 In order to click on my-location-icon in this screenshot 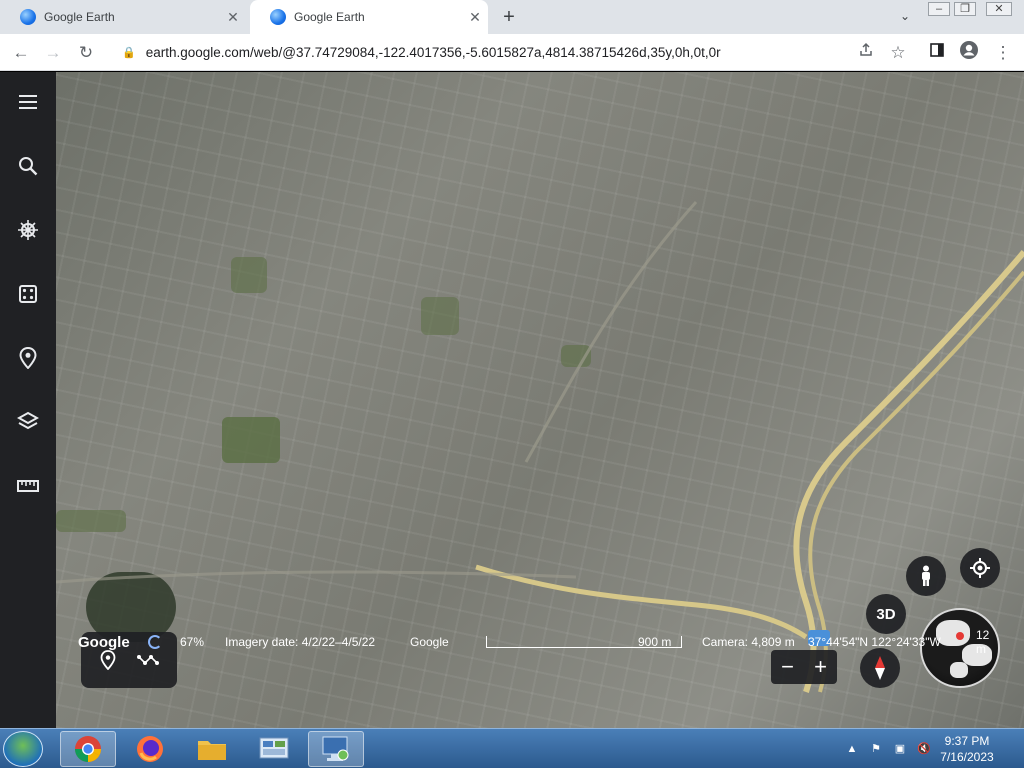, I will do `click(980, 568)`.